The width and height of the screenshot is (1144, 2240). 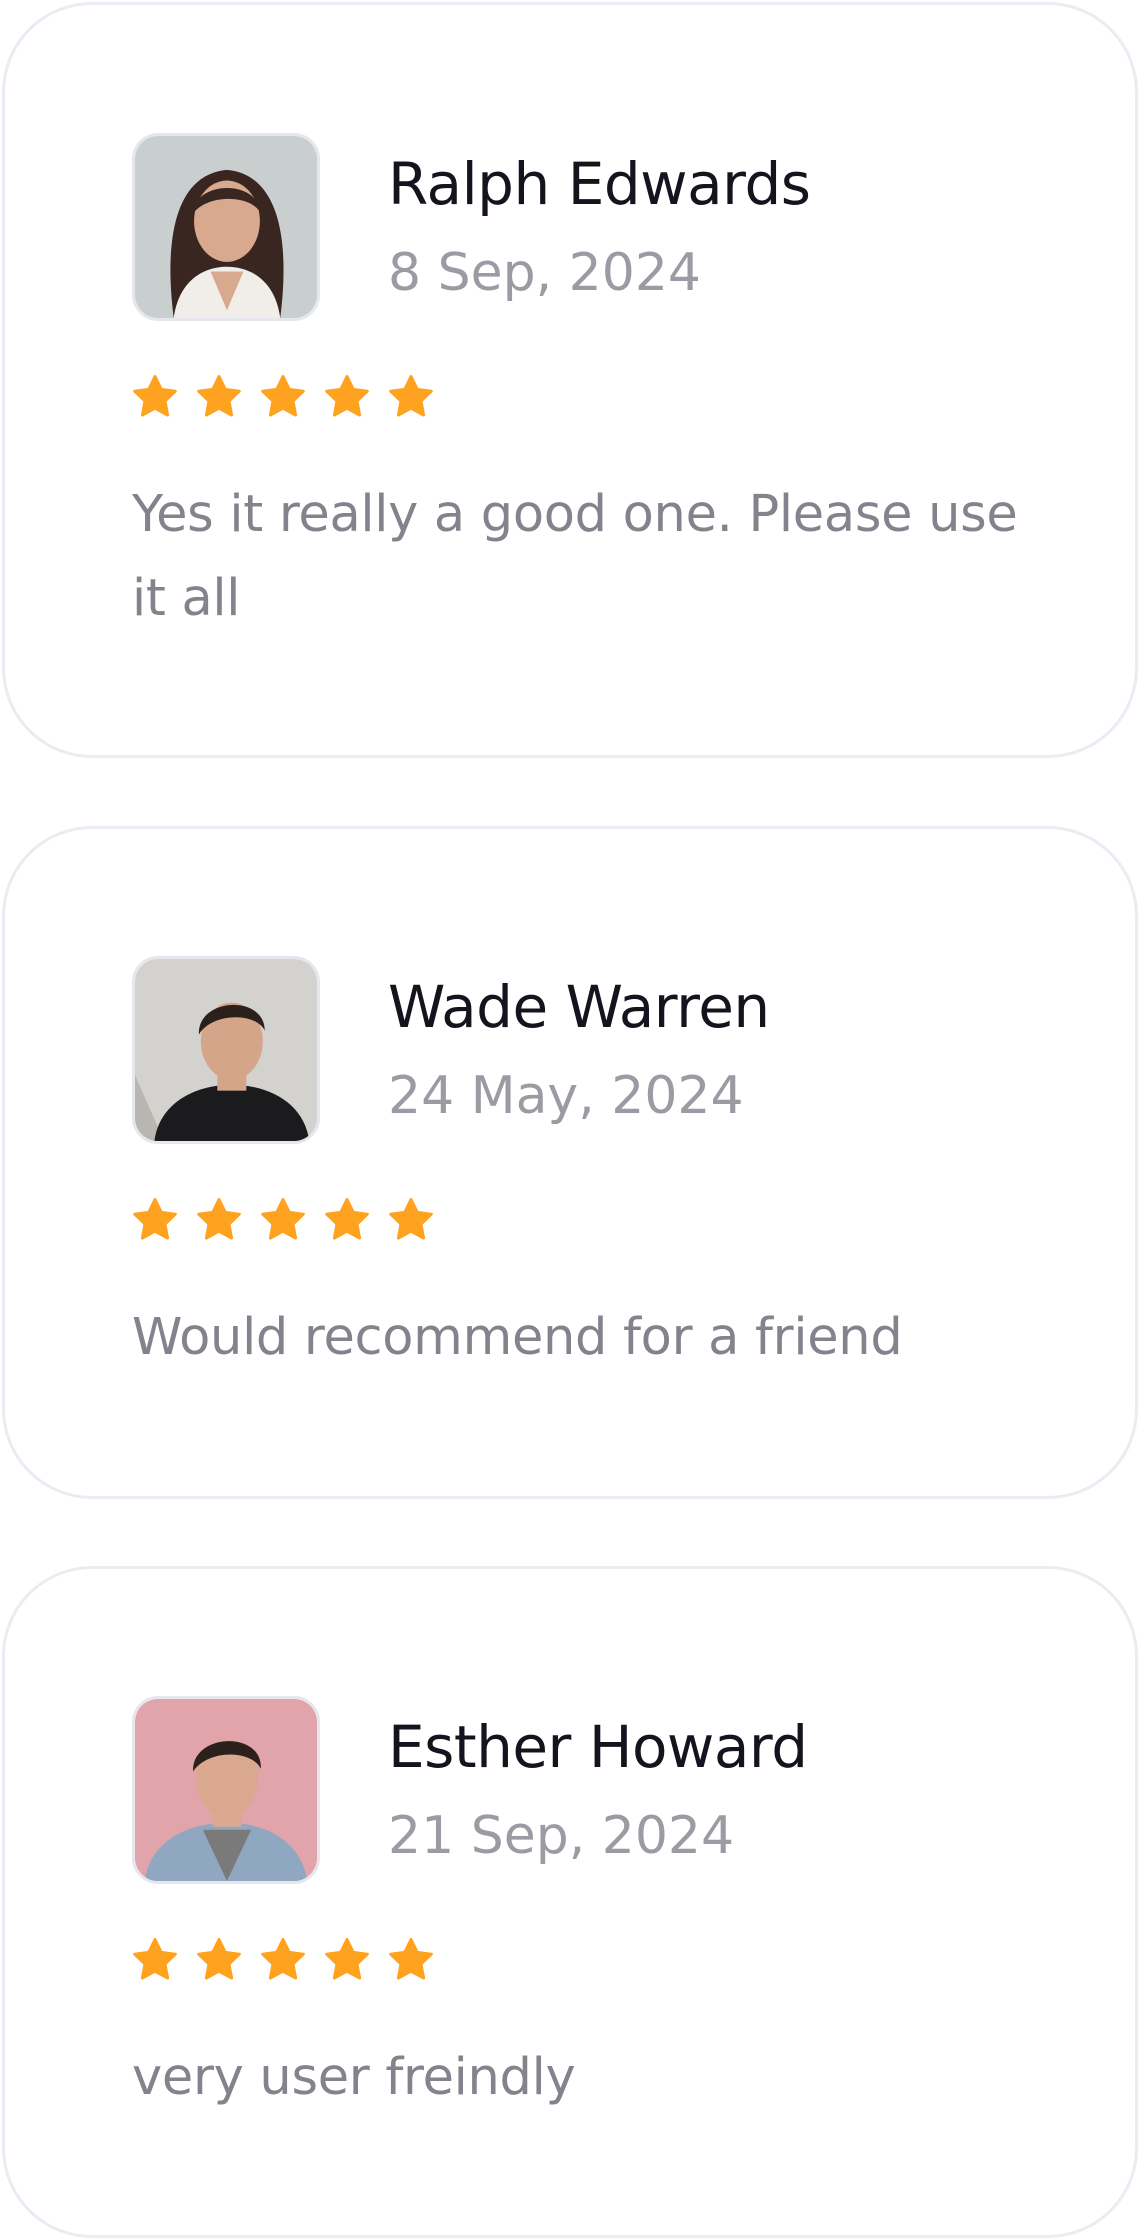 What do you see at coordinates (566, 1096) in the screenshot?
I see `review-date: 24 May, 2024` at bounding box center [566, 1096].